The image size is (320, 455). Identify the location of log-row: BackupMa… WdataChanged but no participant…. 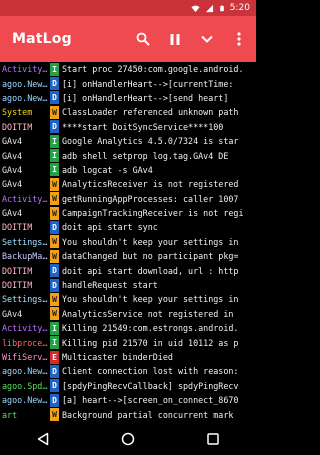
(128, 256).